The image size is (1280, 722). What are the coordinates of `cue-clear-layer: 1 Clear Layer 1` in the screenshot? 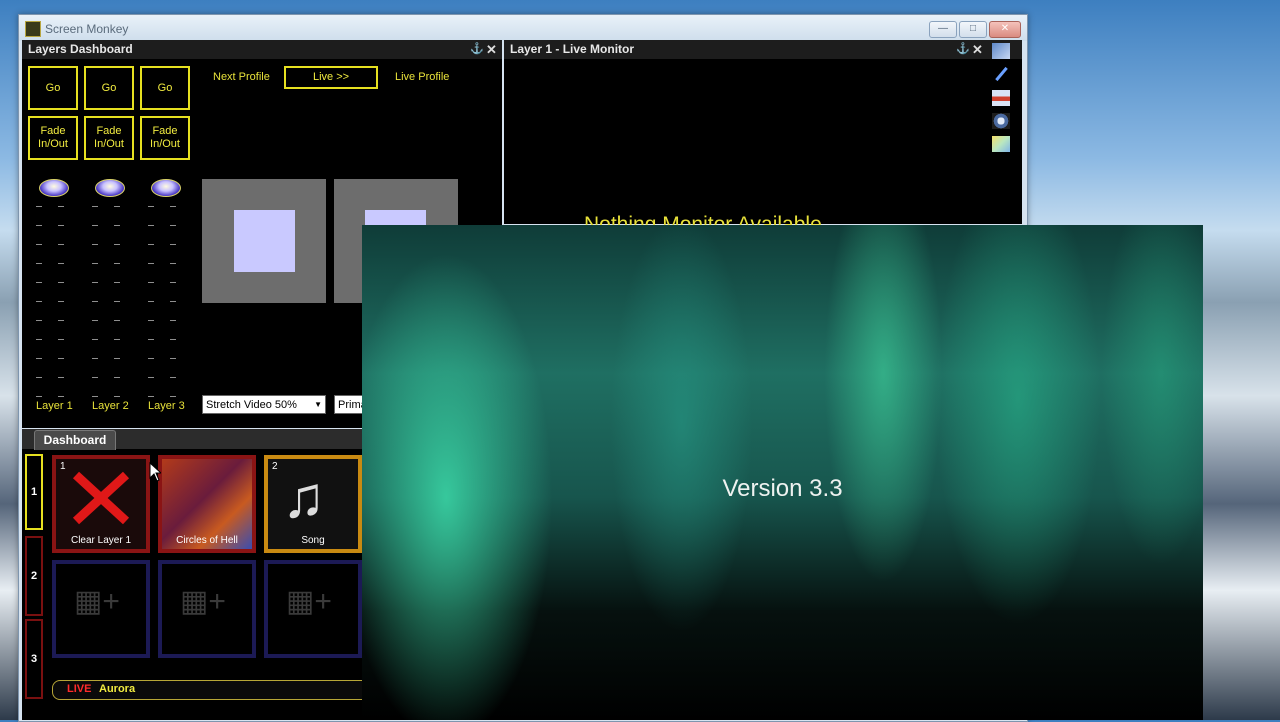 It's located at (101, 504).